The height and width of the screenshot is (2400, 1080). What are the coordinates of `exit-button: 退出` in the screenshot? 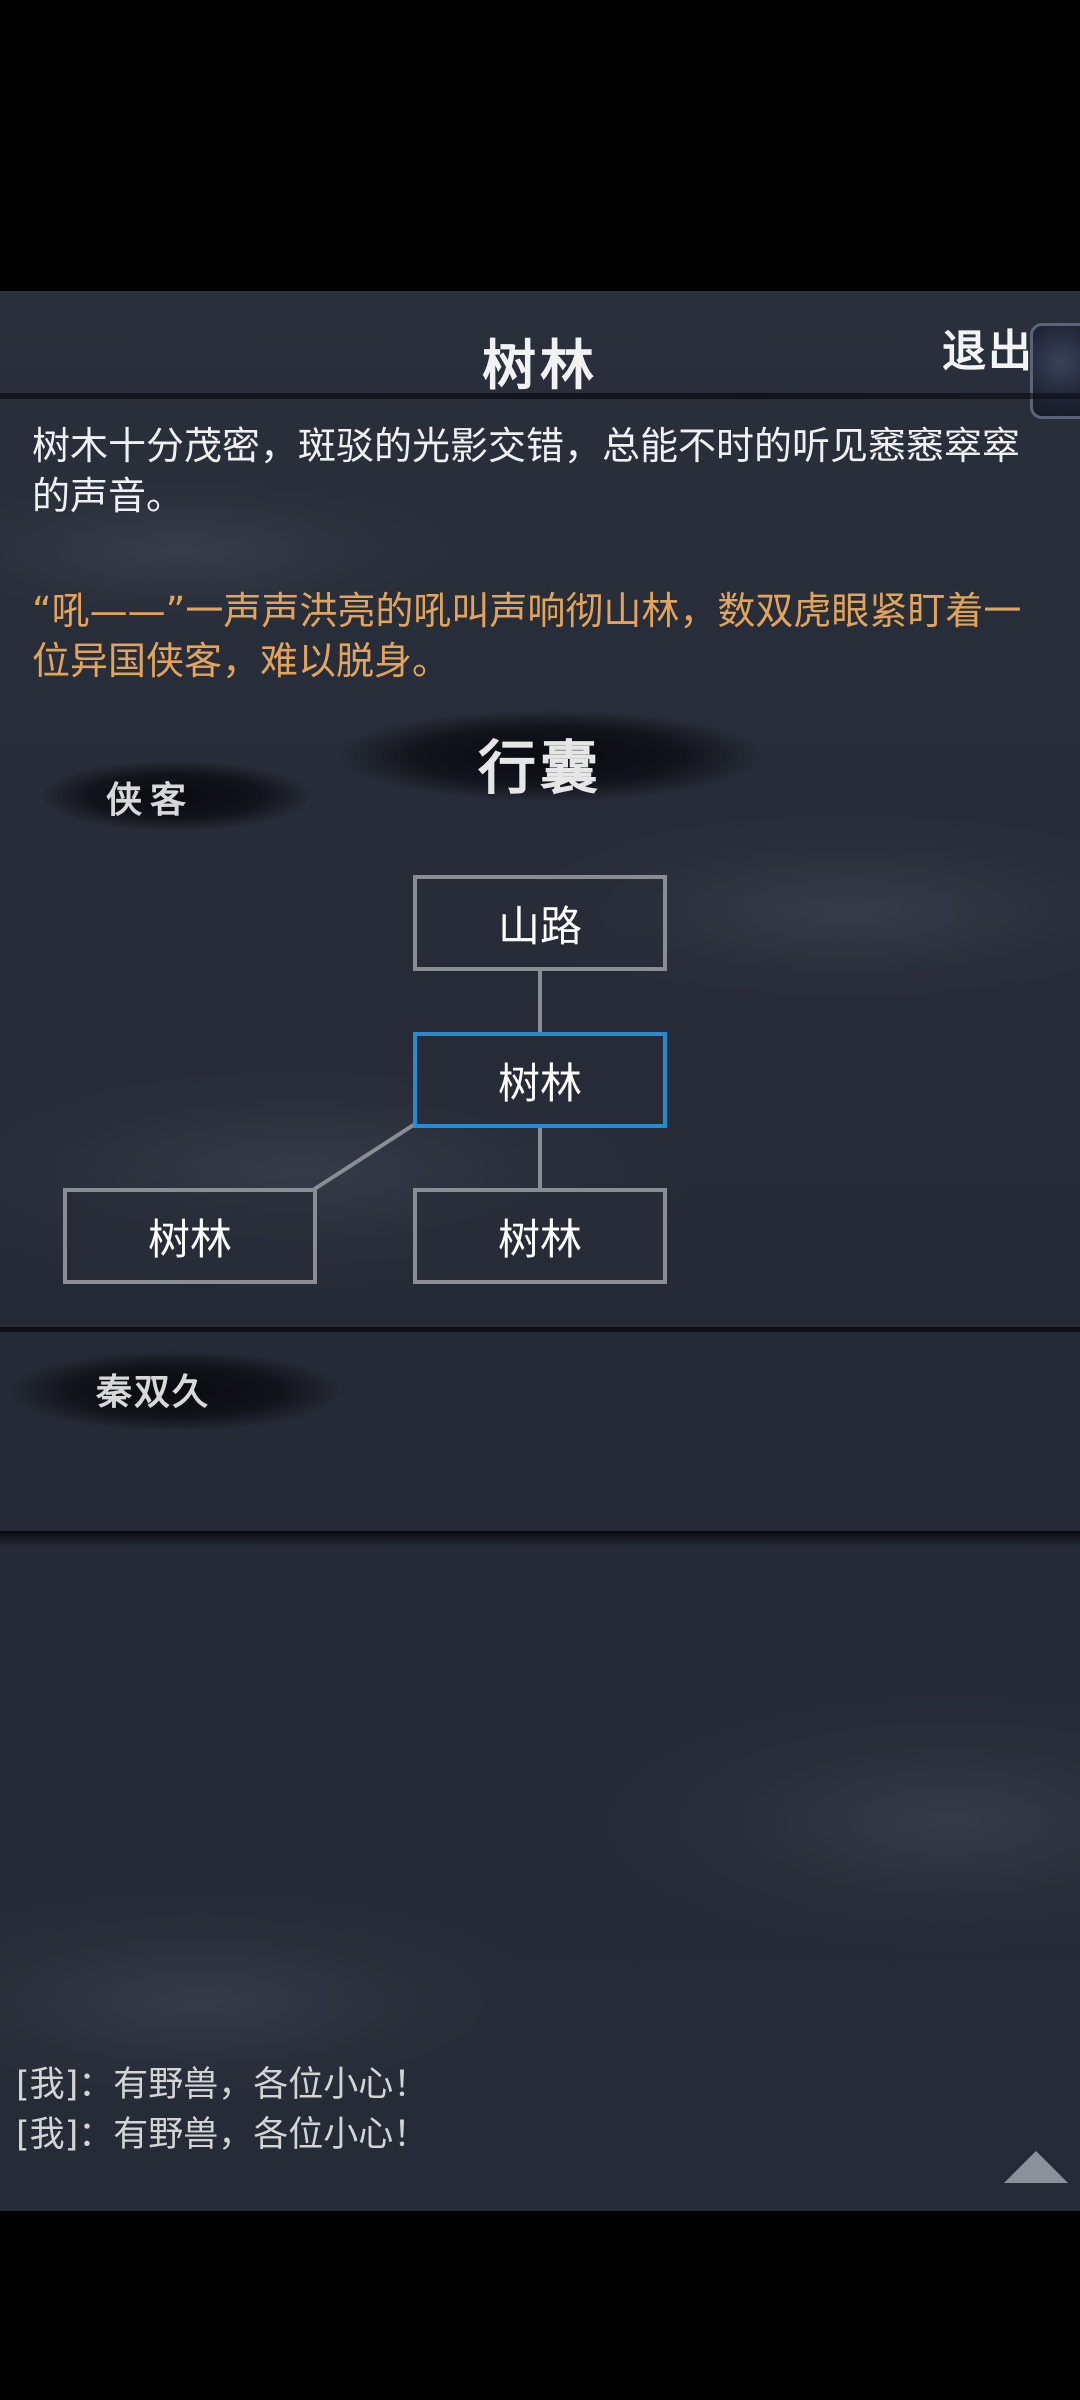 It's located at (988, 347).